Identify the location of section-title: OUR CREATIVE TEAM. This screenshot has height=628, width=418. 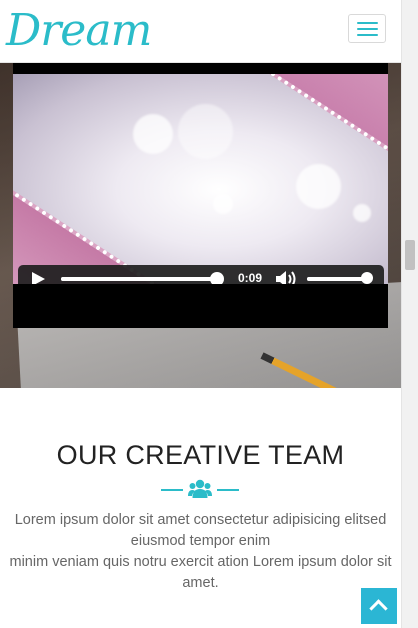
(200, 455).